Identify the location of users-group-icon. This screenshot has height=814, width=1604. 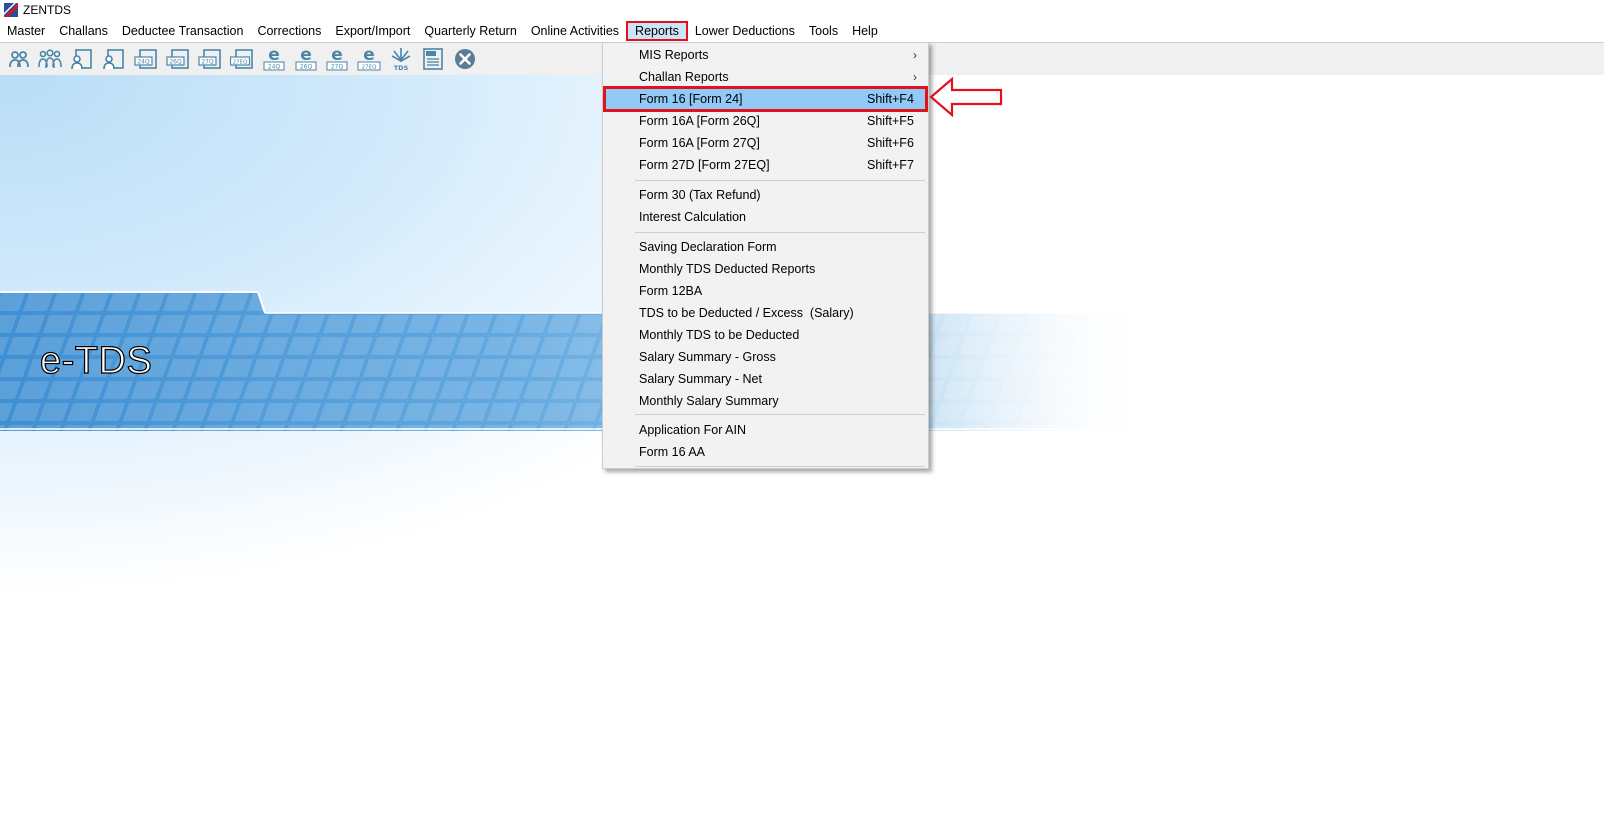
(50, 59).